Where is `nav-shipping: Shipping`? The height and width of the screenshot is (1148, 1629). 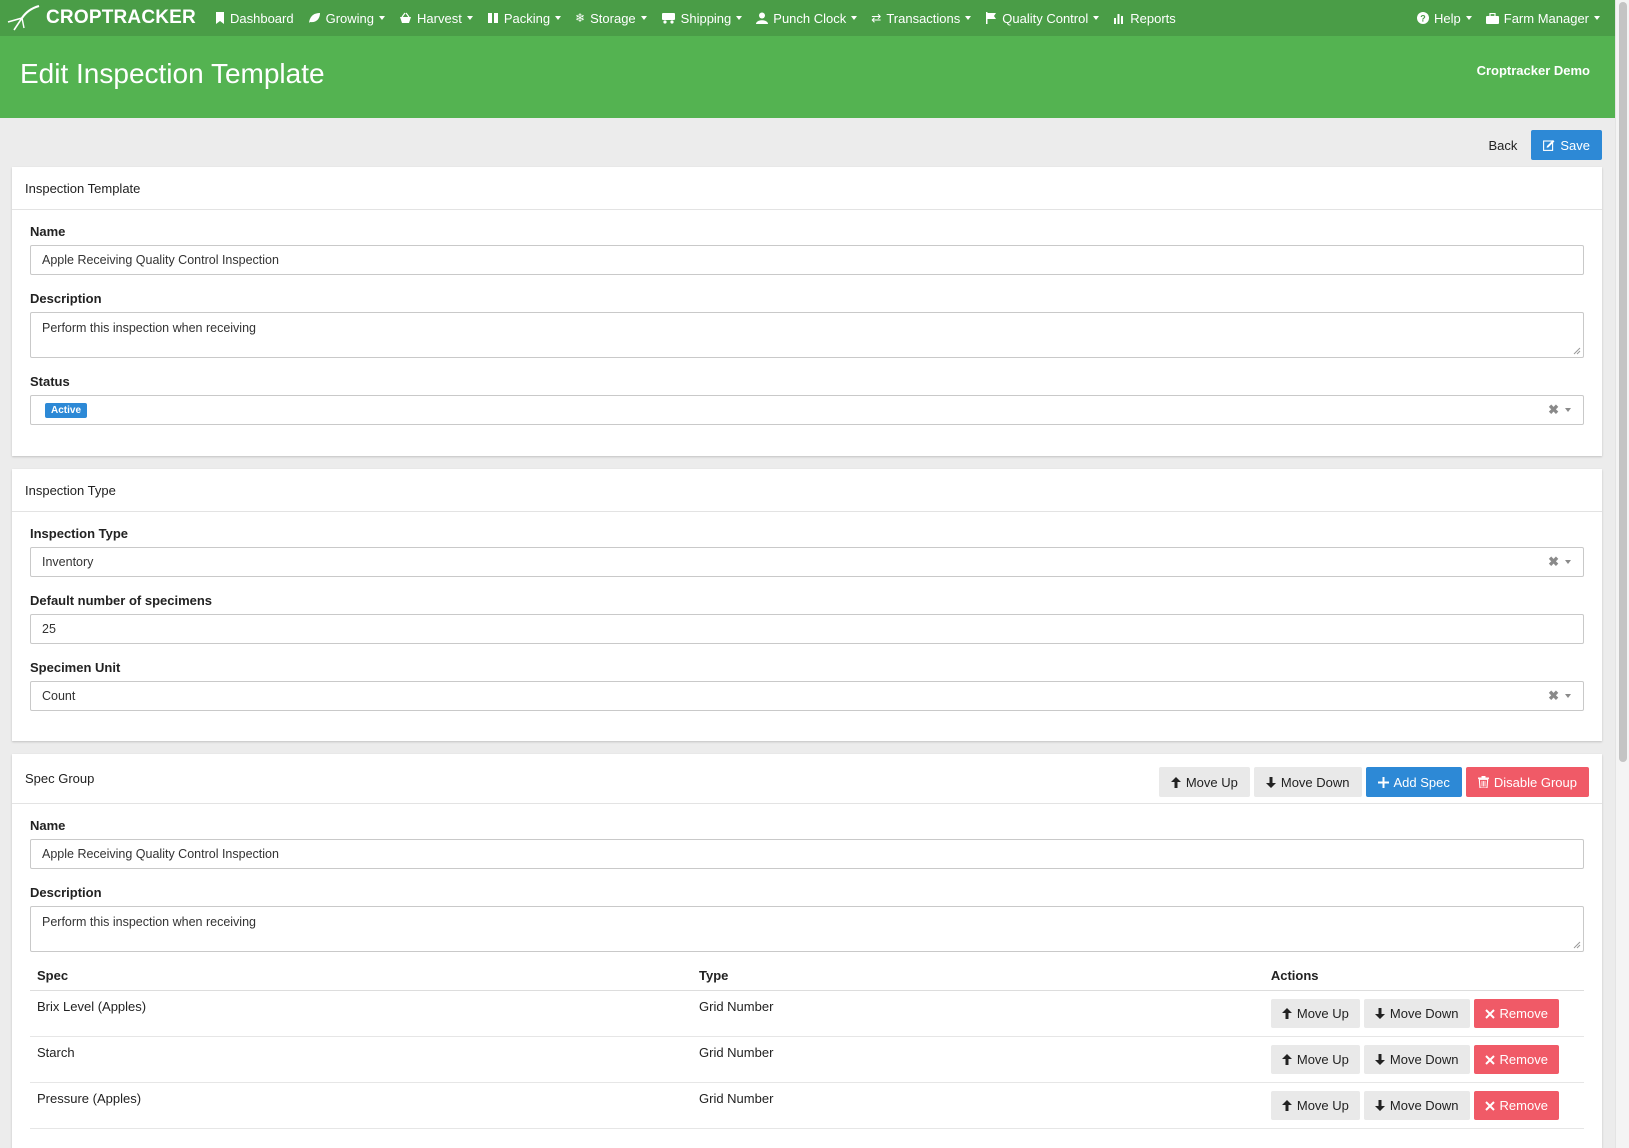
nav-shipping: Shipping is located at coordinates (702, 18).